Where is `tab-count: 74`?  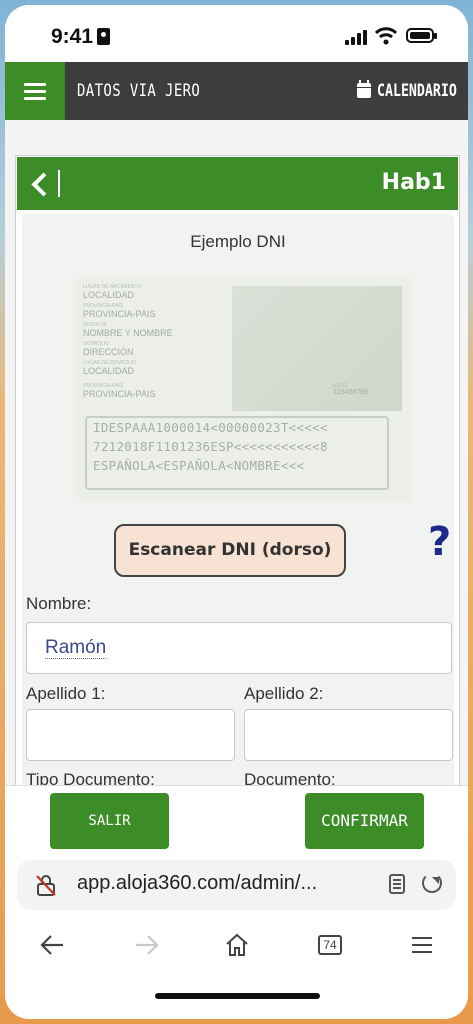
tab-count: 74 is located at coordinates (330, 945).